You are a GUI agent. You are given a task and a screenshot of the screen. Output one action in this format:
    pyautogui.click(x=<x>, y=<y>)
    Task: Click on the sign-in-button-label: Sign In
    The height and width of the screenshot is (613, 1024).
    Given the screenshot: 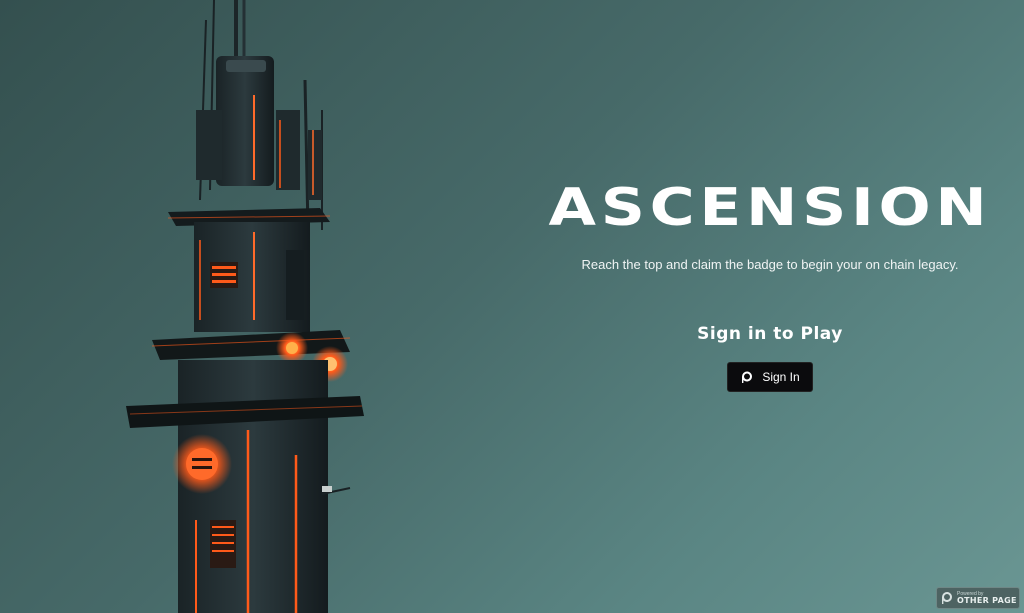 What is the action you would take?
    pyautogui.click(x=781, y=377)
    